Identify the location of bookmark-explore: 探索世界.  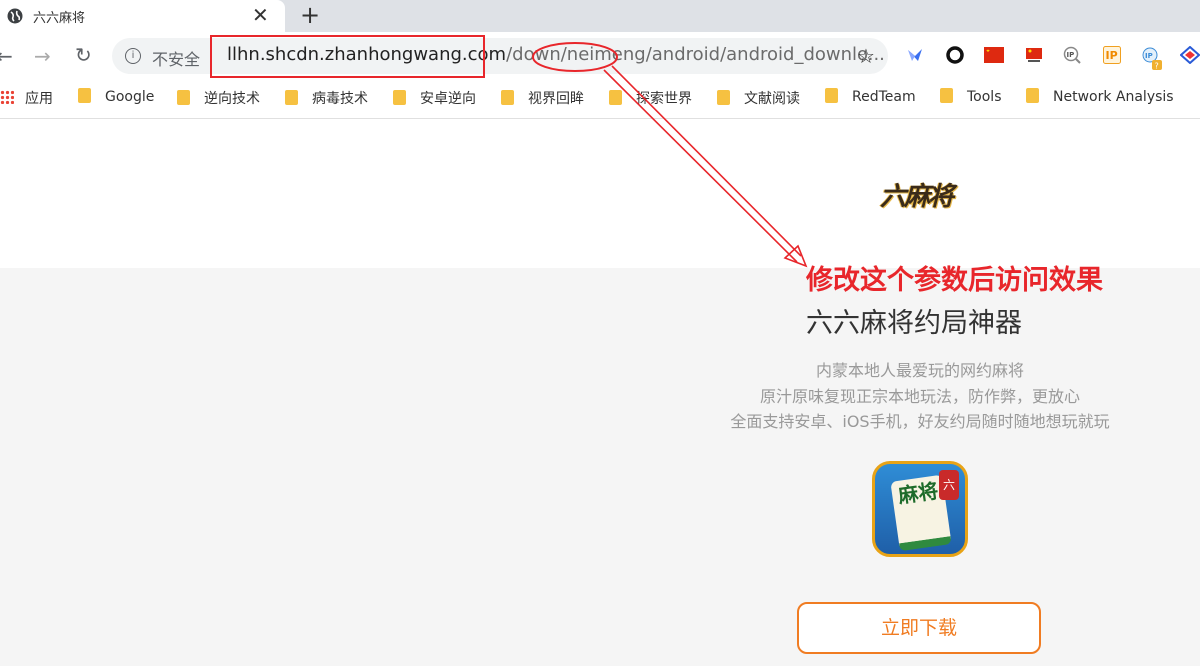
(650, 98).